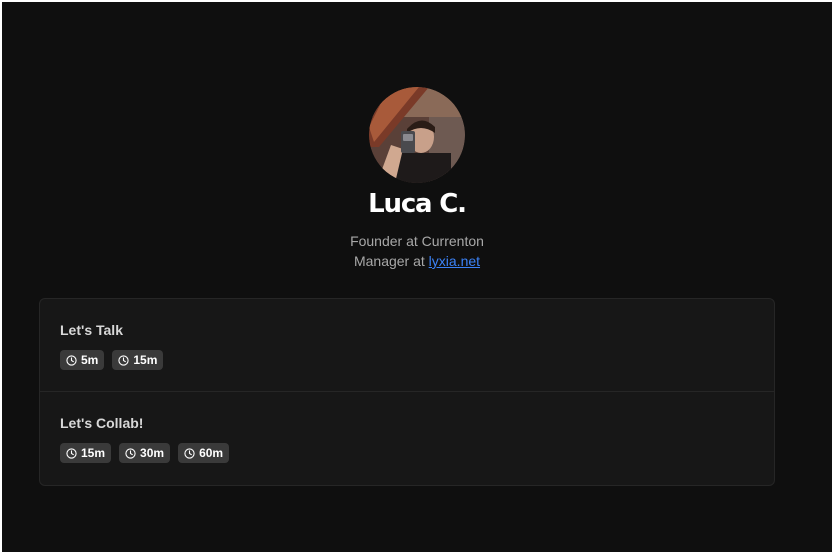  What do you see at coordinates (407, 437) in the screenshot?
I see `event-type-lets-collab: Let's Collab! 15m 30m 60m` at bounding box center [407, 437].